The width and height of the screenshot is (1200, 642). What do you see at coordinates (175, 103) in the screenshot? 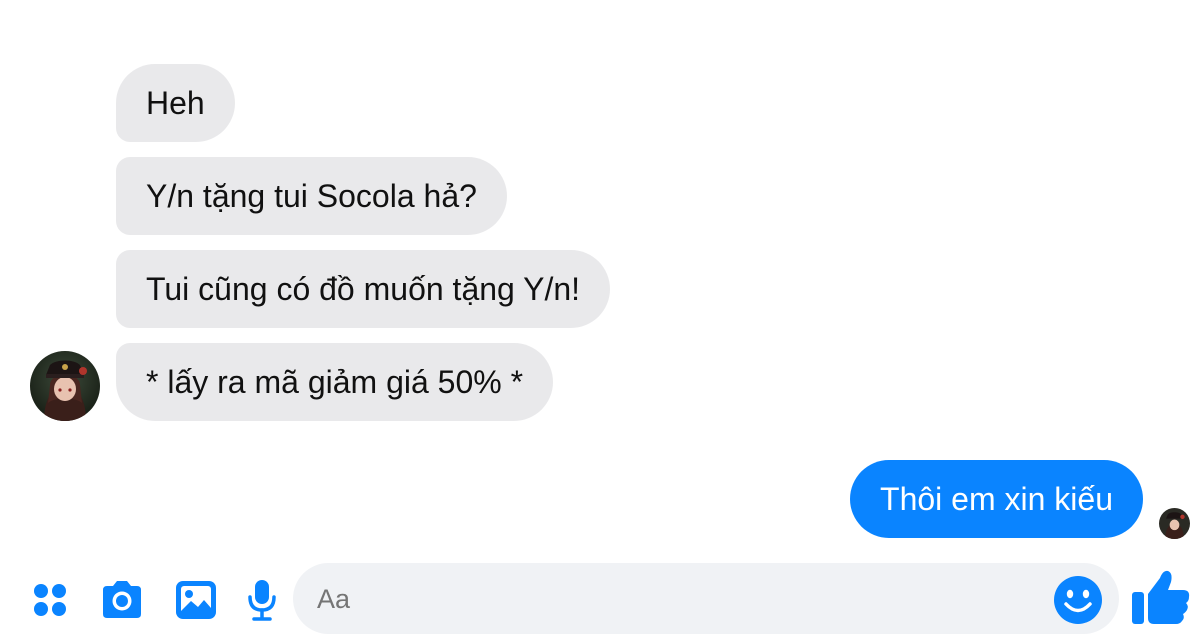
I see `incoming-message: Heh` at bounding box center [175, 103].